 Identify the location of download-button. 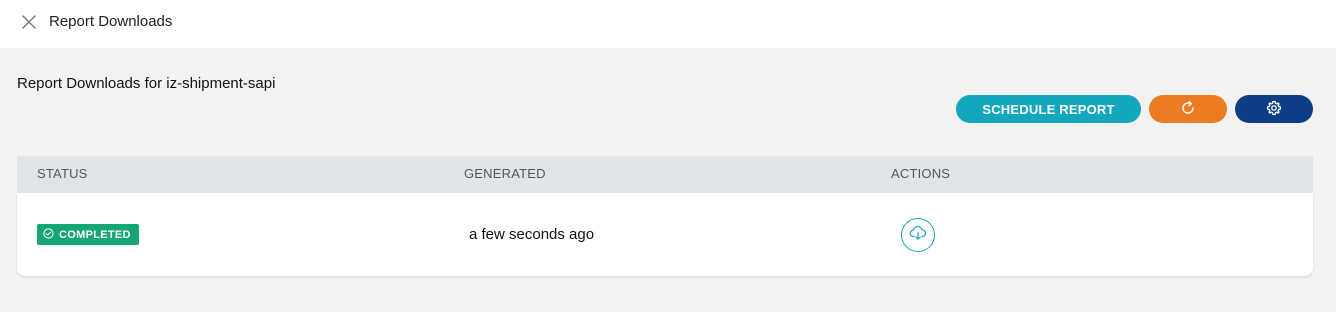
(918, 235).